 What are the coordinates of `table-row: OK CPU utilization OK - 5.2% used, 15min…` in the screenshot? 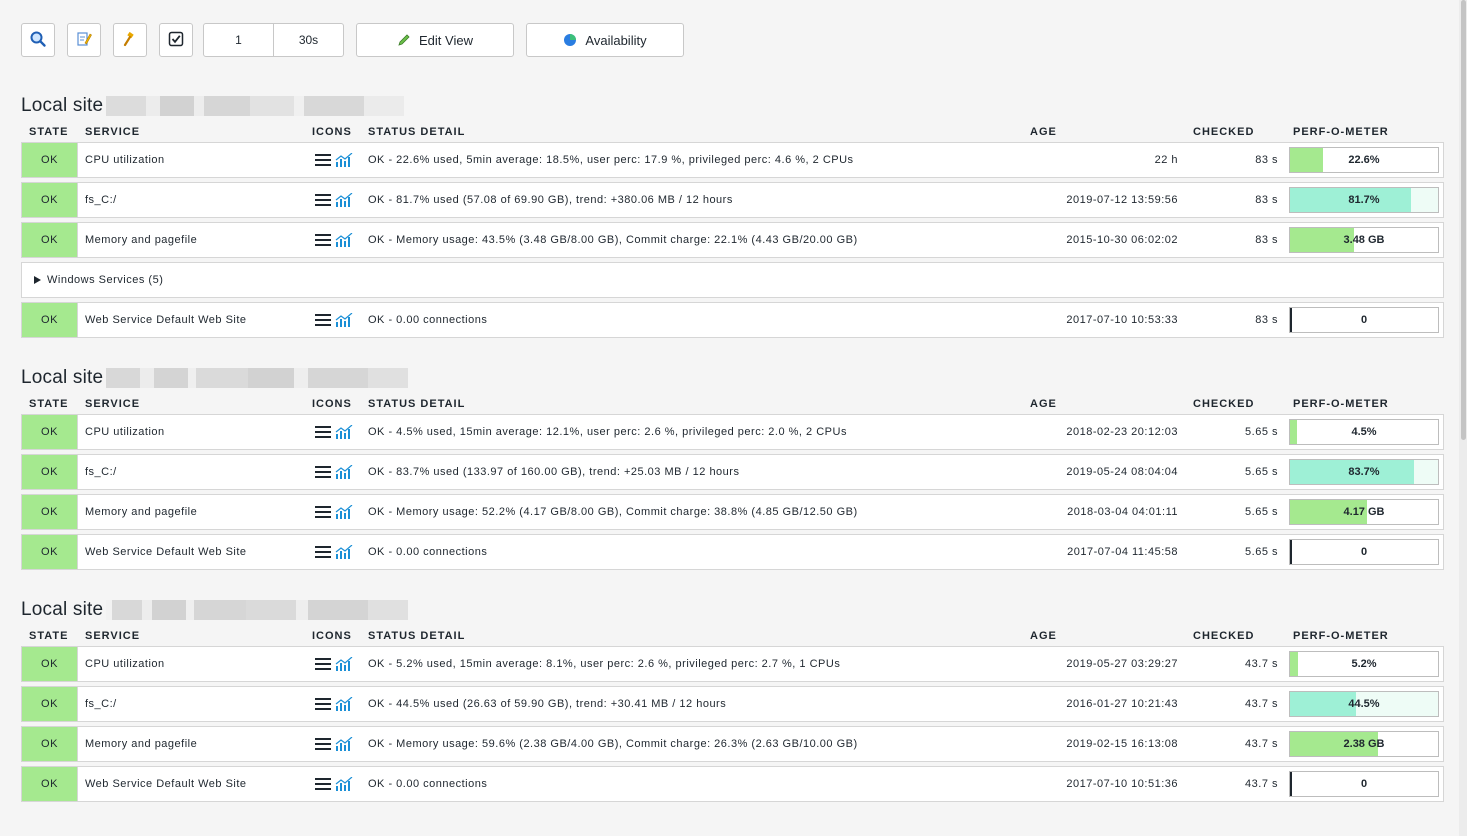 It's located at (732, 664).